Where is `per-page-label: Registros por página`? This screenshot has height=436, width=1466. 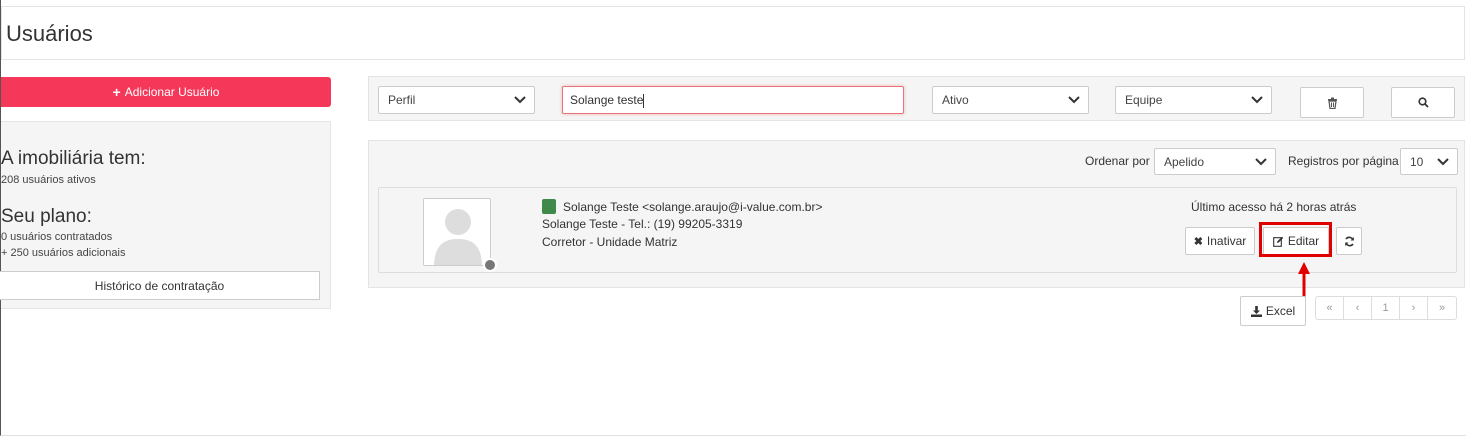
per-page-label: Registros por página is located at coordinates (1343, 161).